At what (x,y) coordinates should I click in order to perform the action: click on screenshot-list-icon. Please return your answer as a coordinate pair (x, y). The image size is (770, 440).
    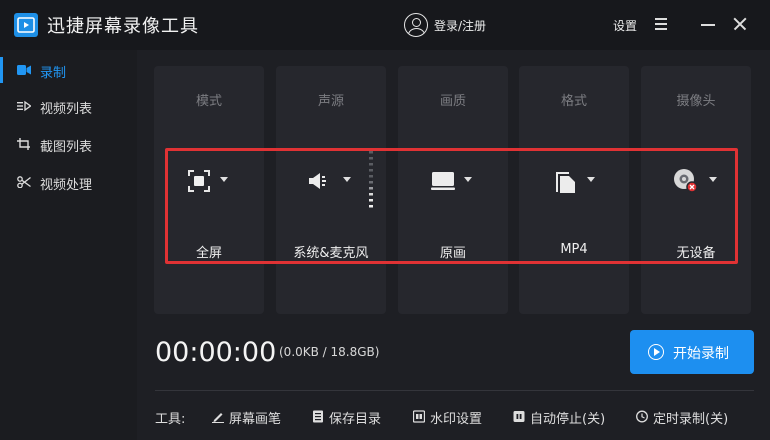
    Looking at the image, I should click on (23, 144).